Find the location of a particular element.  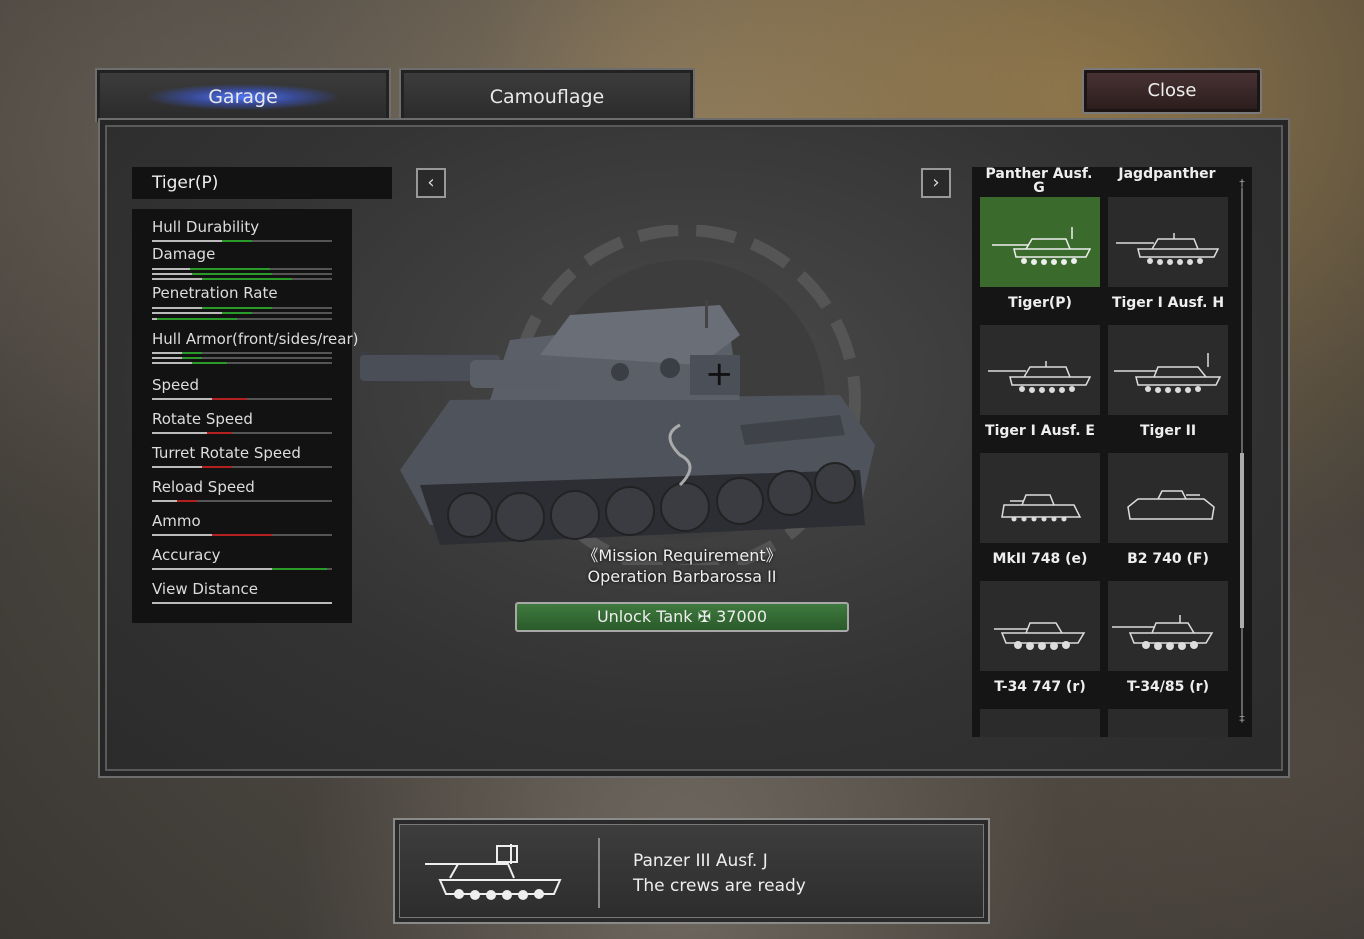

tab-camouflage: Camouflage is located at coordinates (547, 95).